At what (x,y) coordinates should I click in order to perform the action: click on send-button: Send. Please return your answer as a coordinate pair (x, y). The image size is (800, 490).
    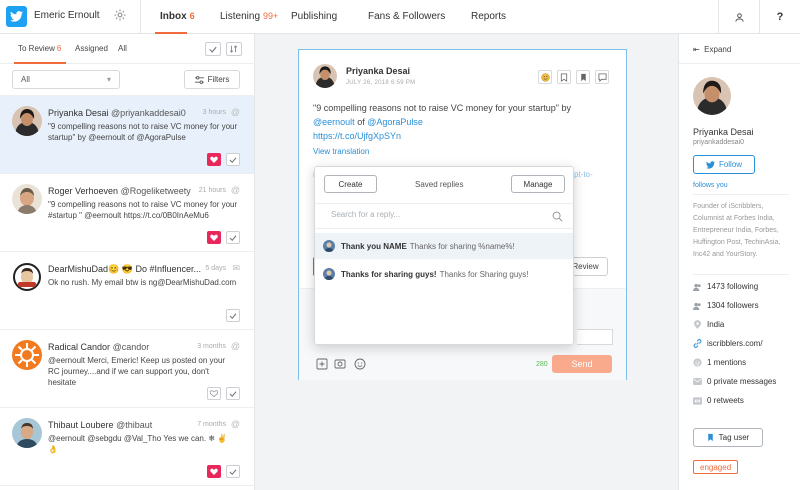
    Looking at the image, I should click on (582, 364).